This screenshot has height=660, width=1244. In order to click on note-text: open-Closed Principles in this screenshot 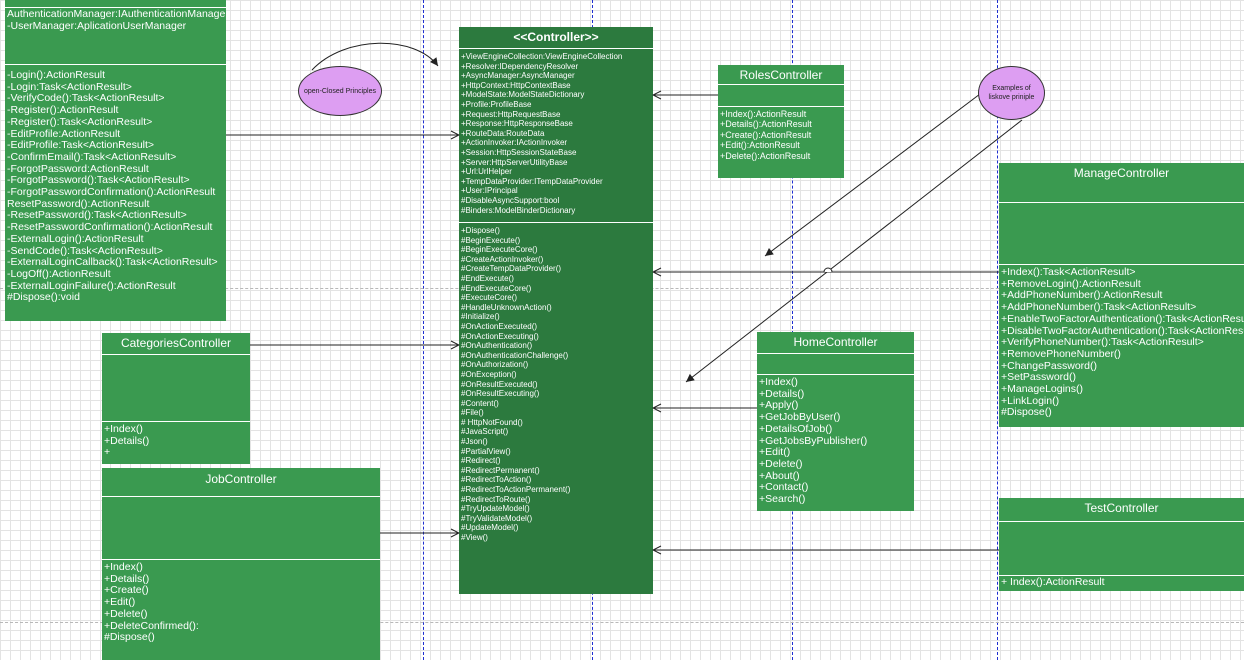, I will do `click(340, 91)`.